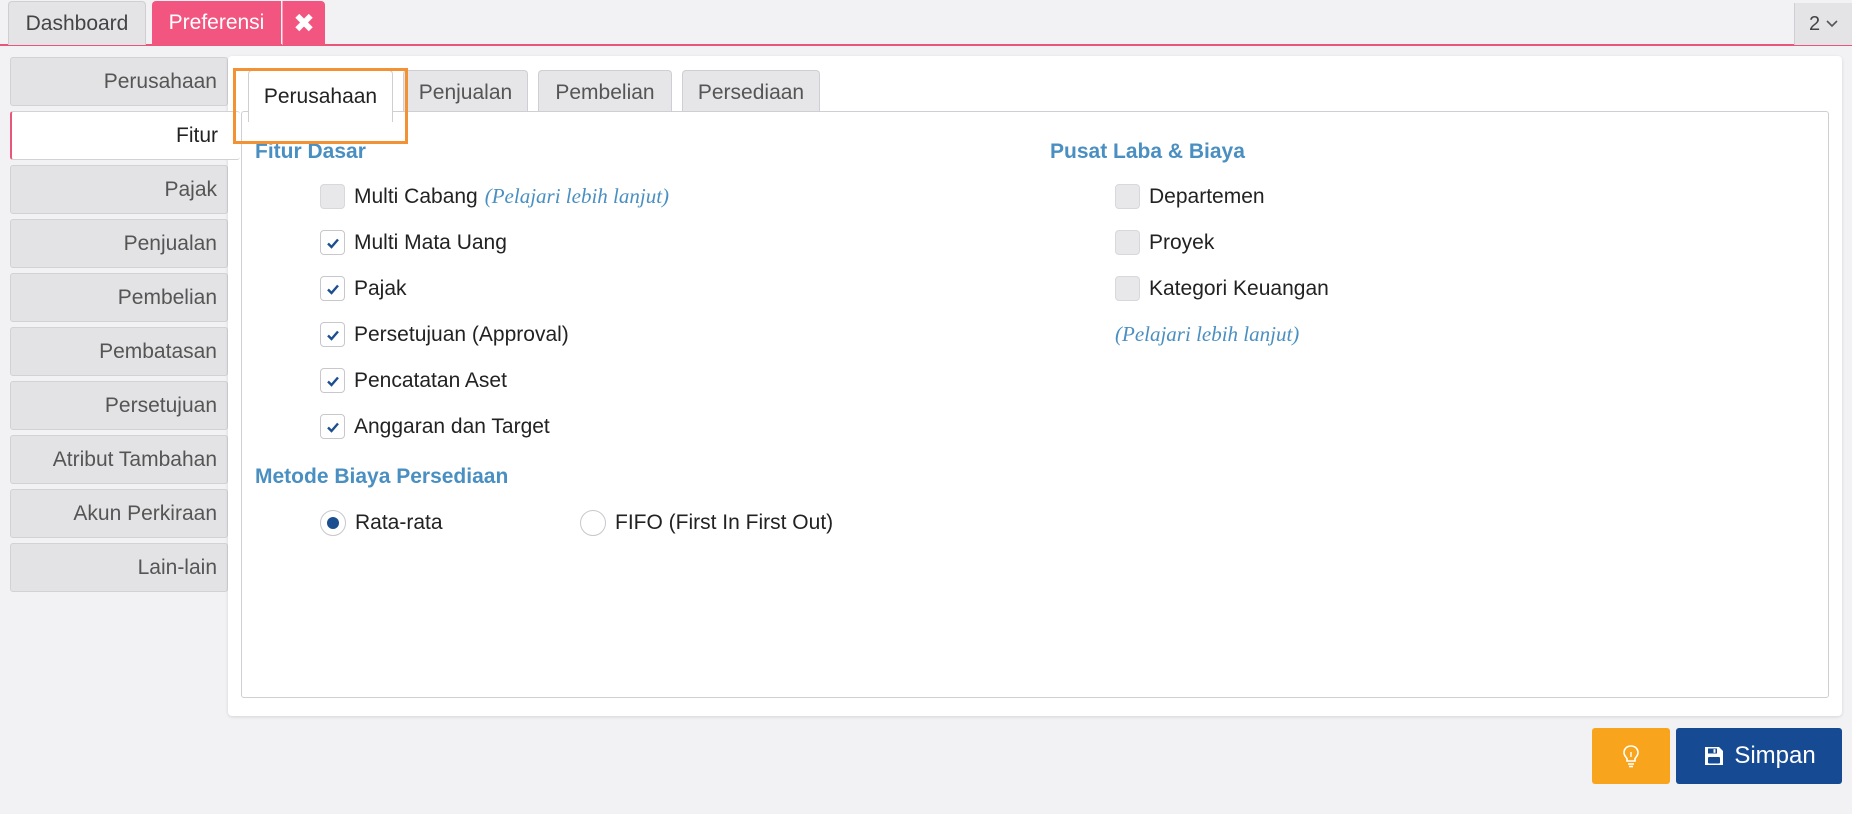 The height and width of the screenshot is (814, 1852). What do you see at coordinates (1775, 755) in the screenshot?
I see `save-button-label: Simpan` at bounding box center [1775, 755].